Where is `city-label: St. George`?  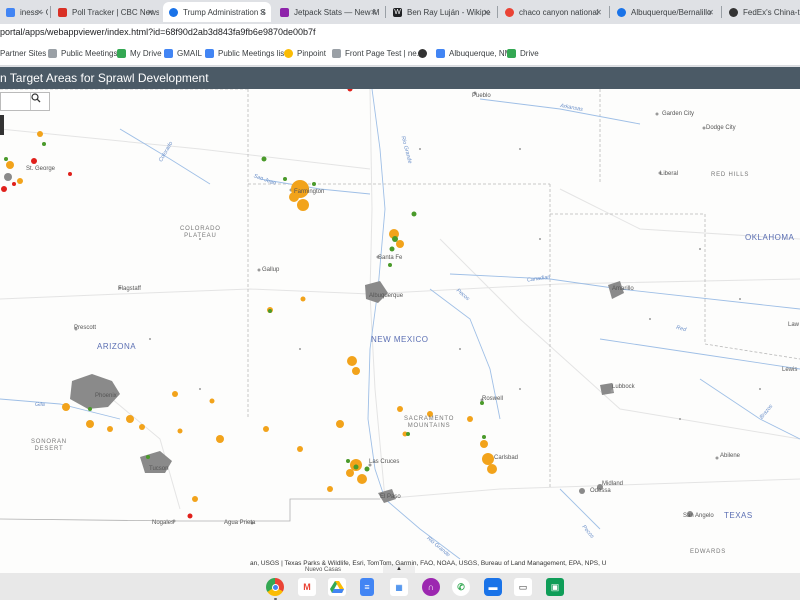
city-label: St. George is located at coordinates (41, 169).